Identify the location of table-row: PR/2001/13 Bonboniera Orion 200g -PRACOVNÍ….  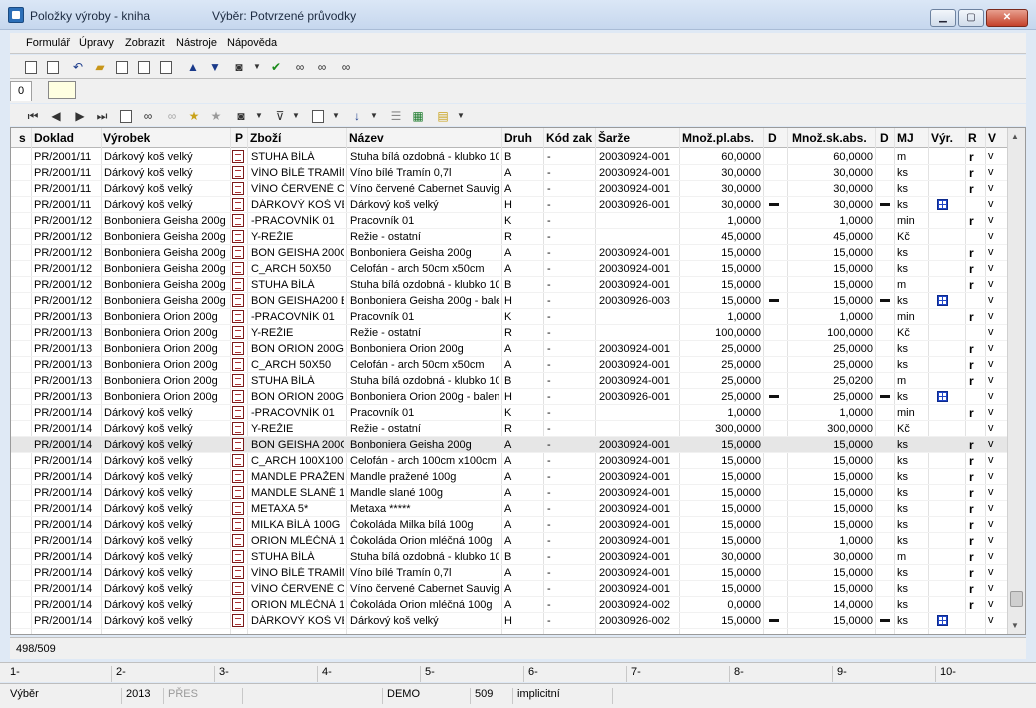
(509, 317).